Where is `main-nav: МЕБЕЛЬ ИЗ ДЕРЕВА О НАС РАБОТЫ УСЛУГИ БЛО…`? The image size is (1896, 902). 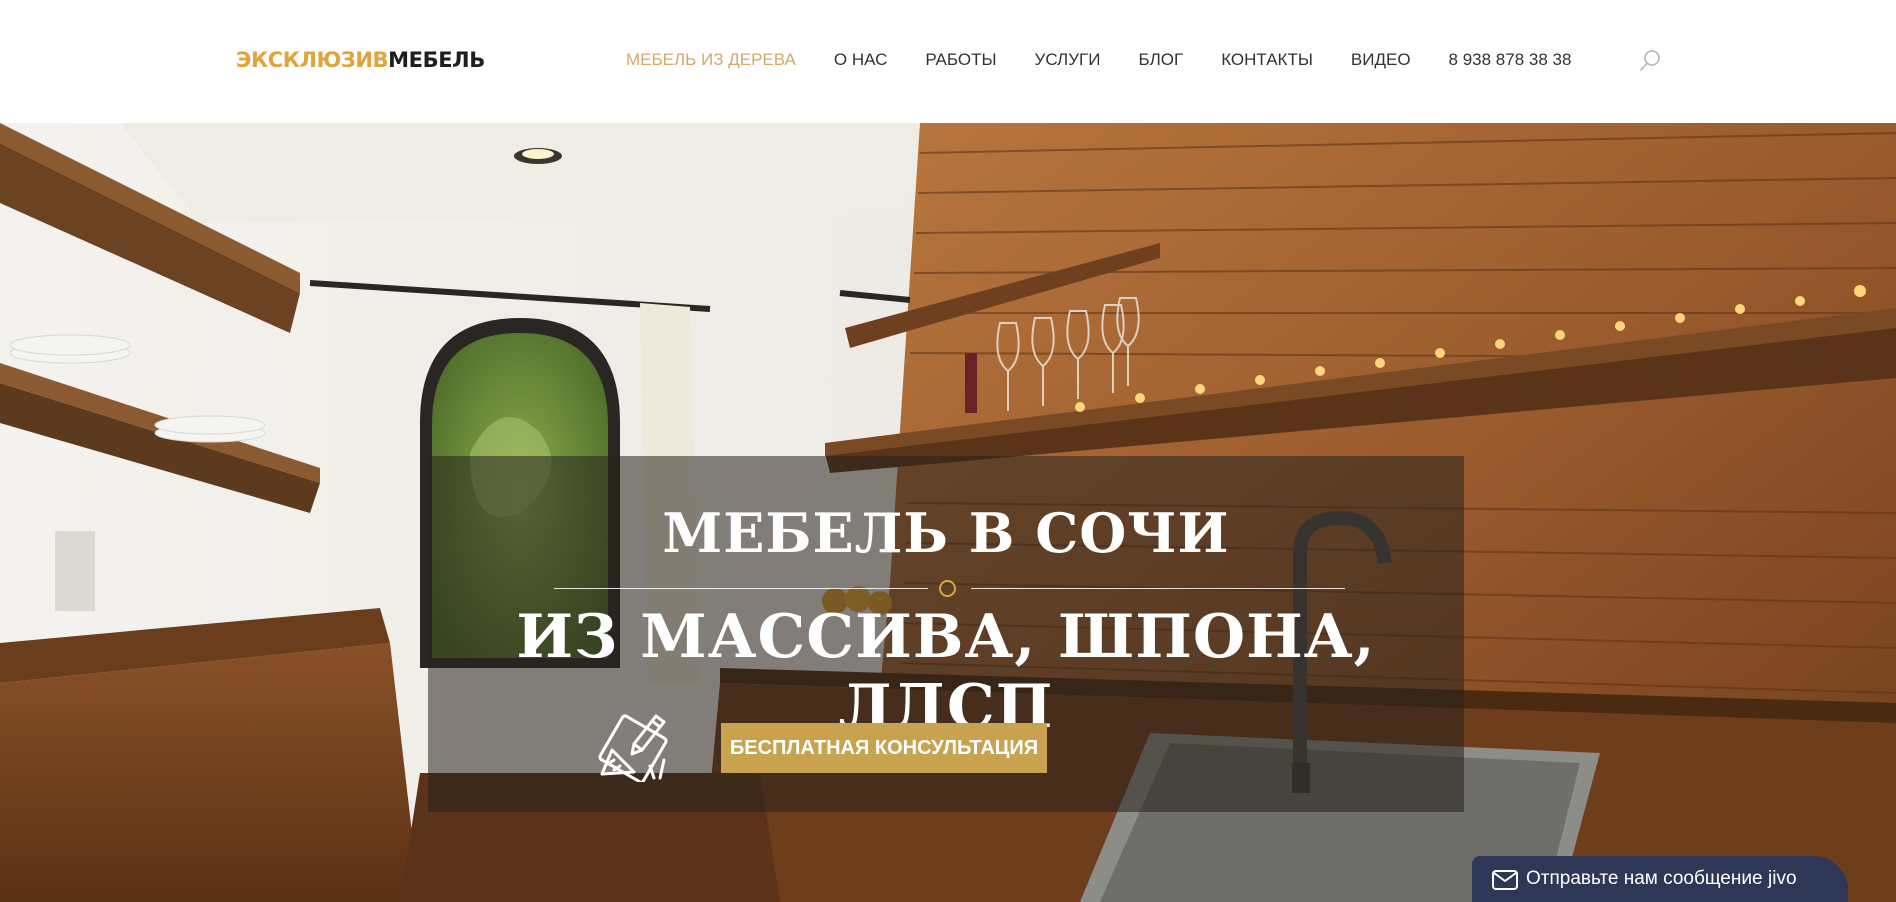 main-nav: МЕБЕЛЬ ИЗ ДЕРЕВА О НАС РАБОТЫ УСЛУГИ БЛО… is located at coordinates (1098, 60).